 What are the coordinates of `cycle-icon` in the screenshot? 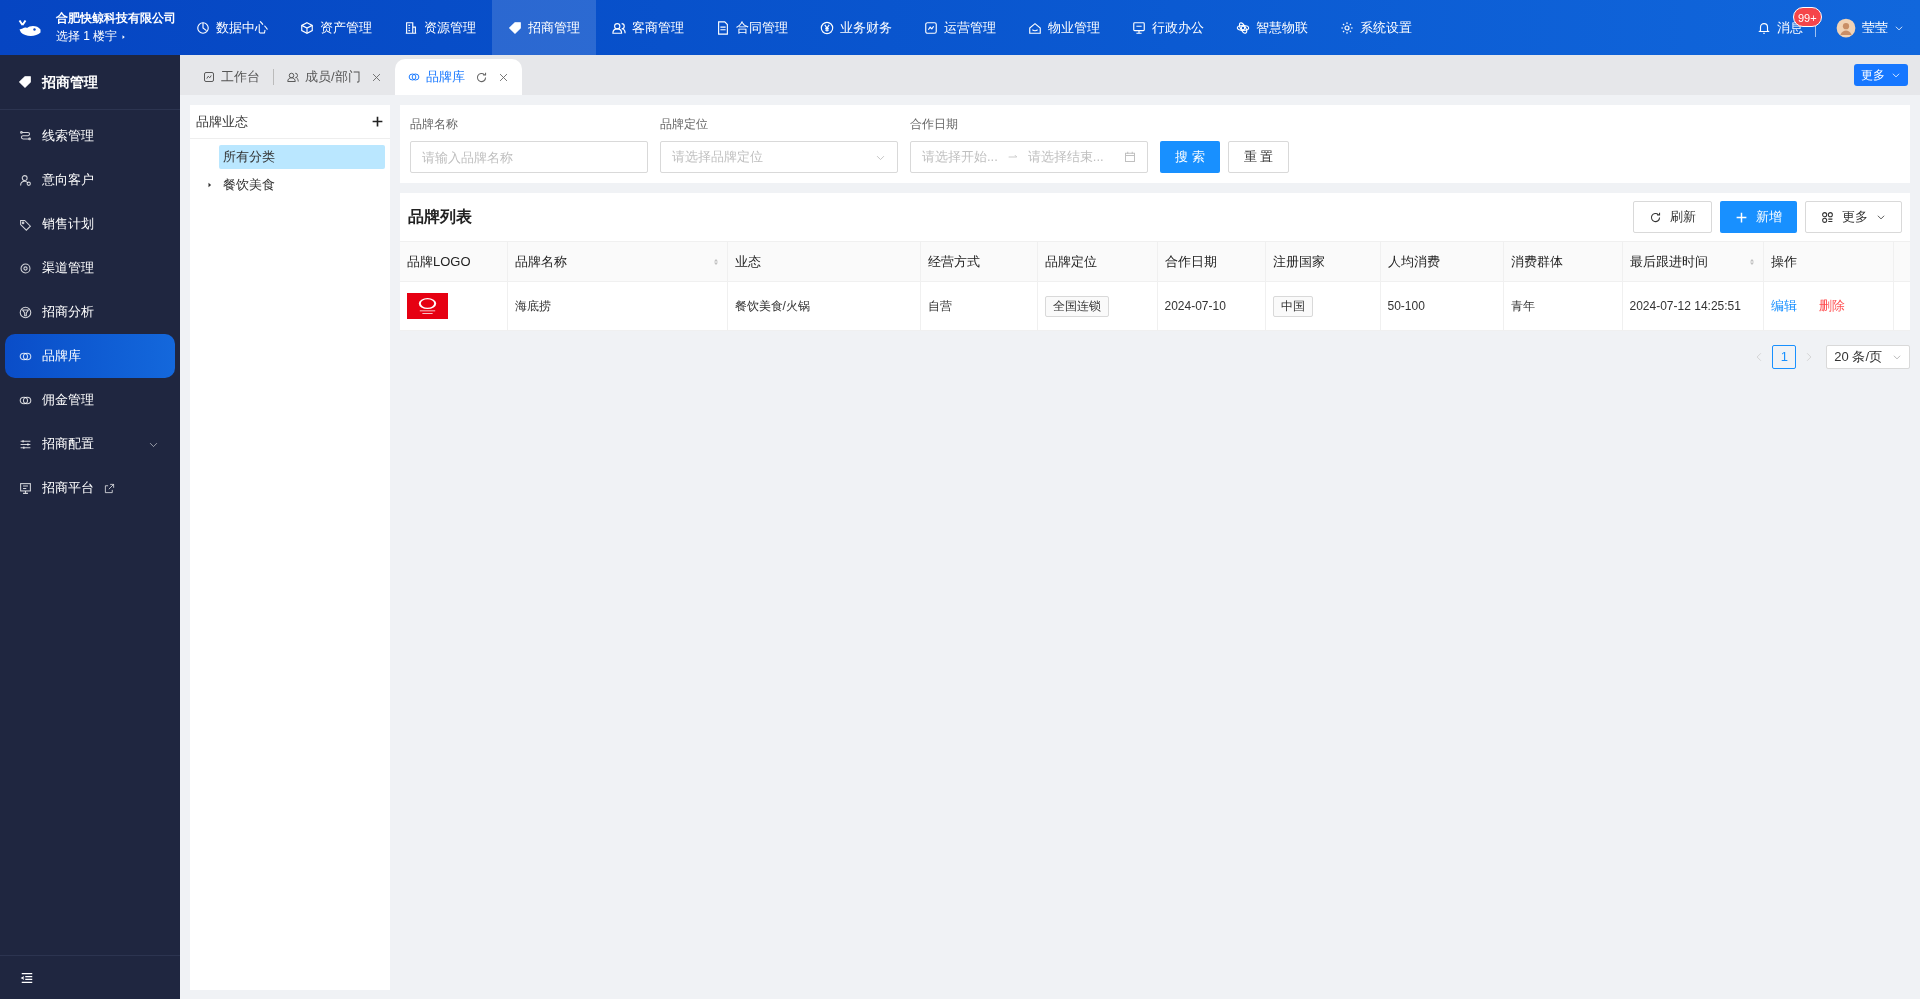 It's located at (25, 268).